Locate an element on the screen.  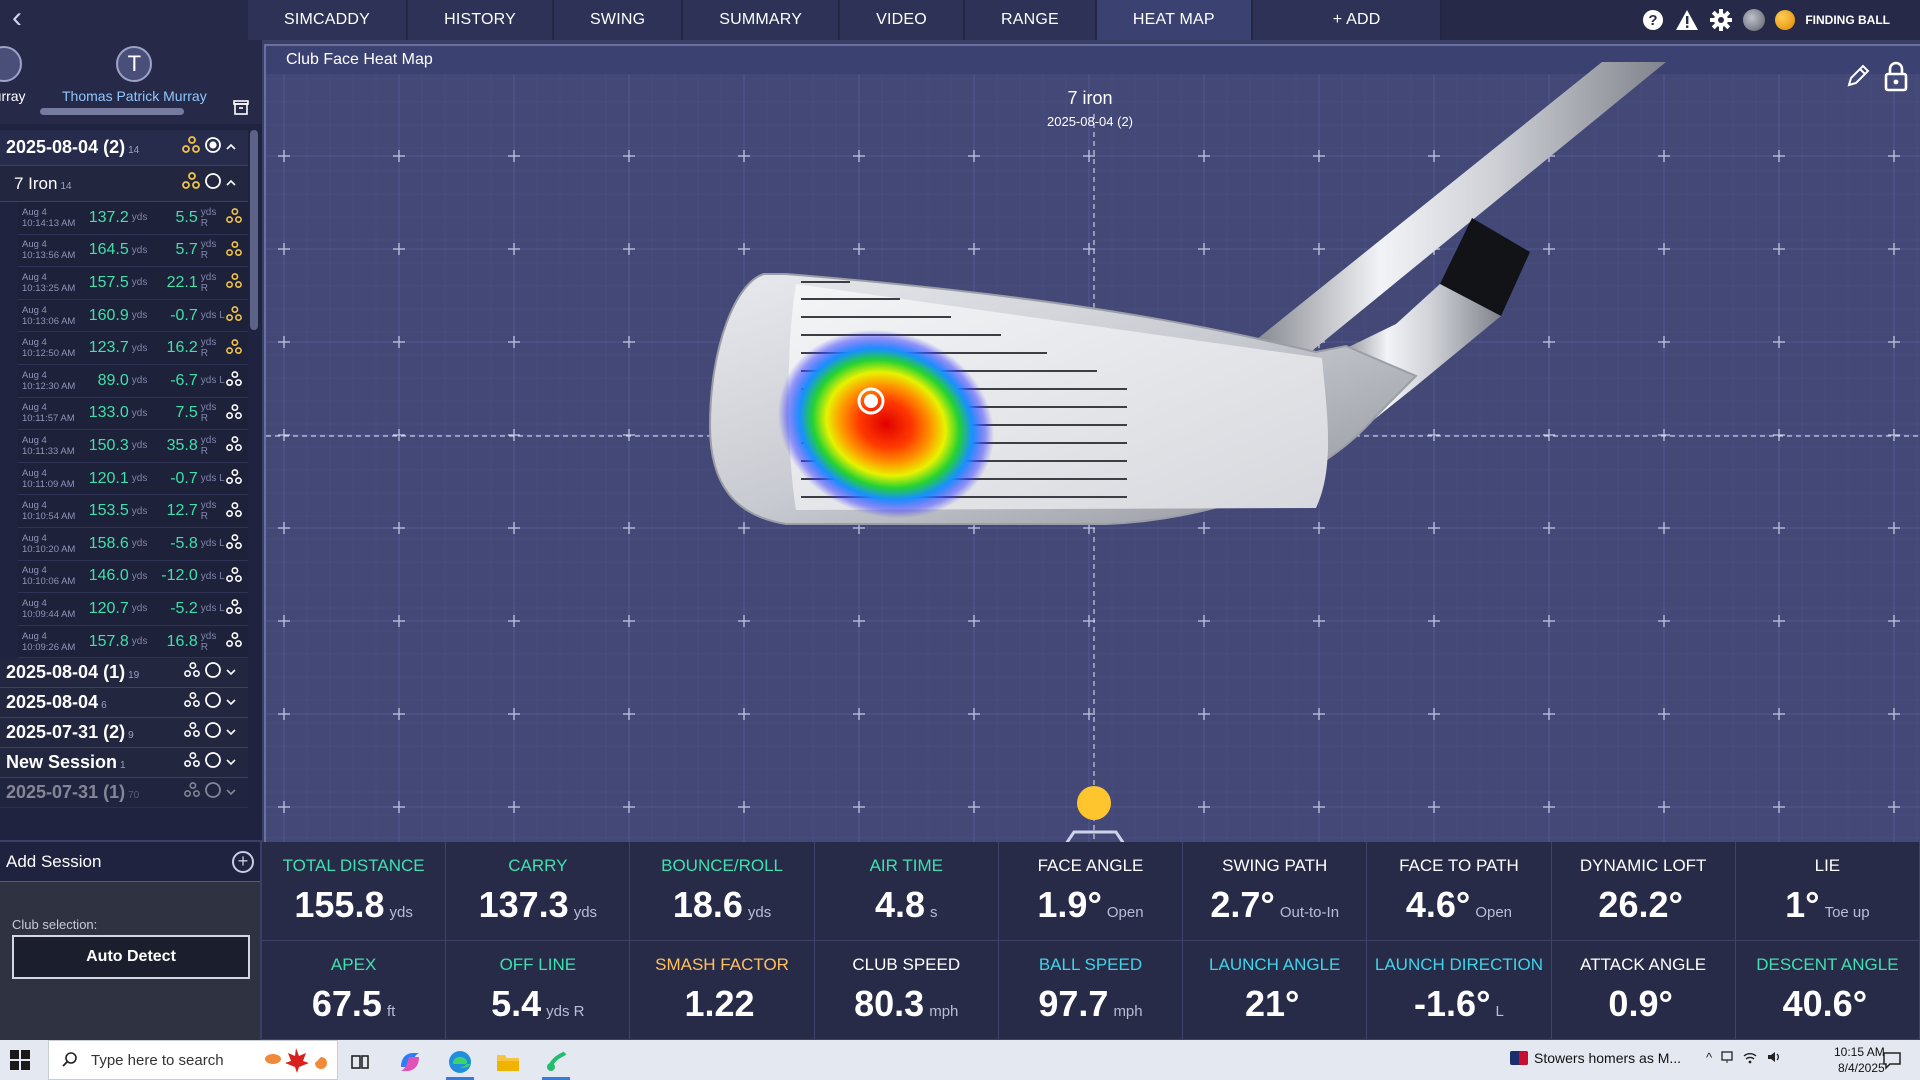
shot-row: Aug 4 10:13:25 AM 157.5 yds 22.1 yds R is located at coordinates (133, 283).